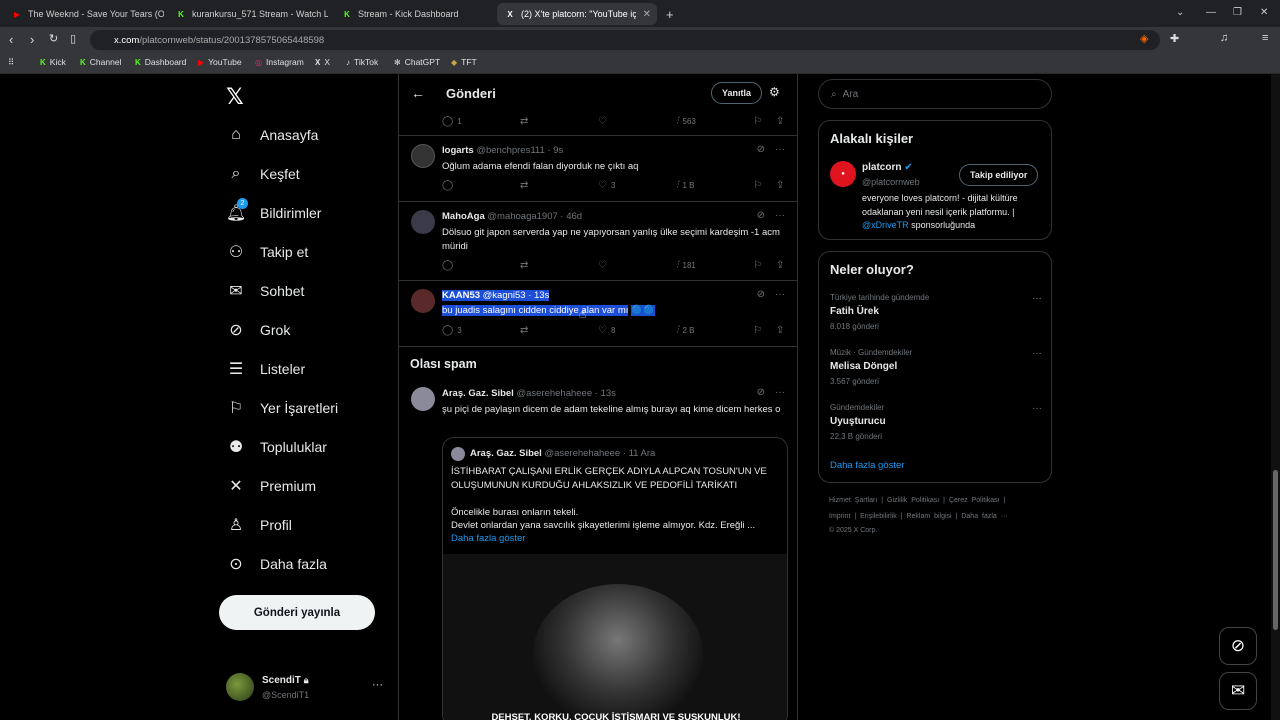 This screenshot has width=1280, height=720. What do you see at coordinates (984, 516) in the screenshot?
I see `footer-link: Daha fazla ···` at bounding box center [984, 516].